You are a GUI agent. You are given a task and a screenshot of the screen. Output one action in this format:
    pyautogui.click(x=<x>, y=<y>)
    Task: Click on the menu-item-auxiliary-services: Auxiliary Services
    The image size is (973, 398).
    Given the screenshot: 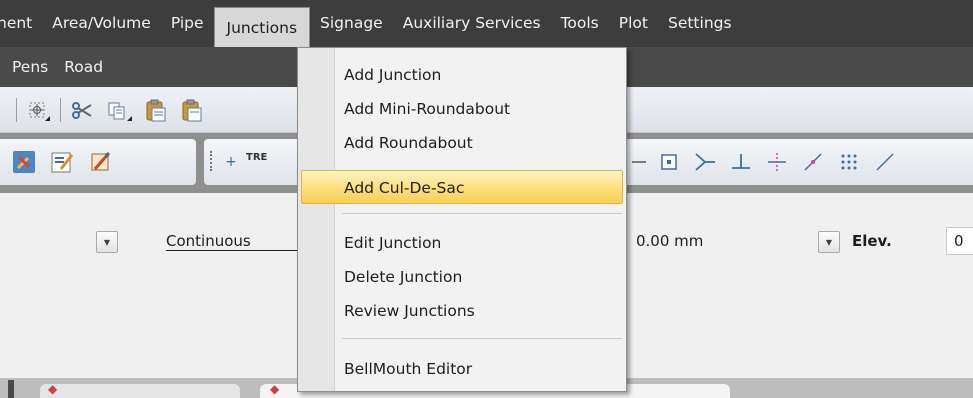 What is the action you would take?
    pyautogui.click(x=472, y=23)
    